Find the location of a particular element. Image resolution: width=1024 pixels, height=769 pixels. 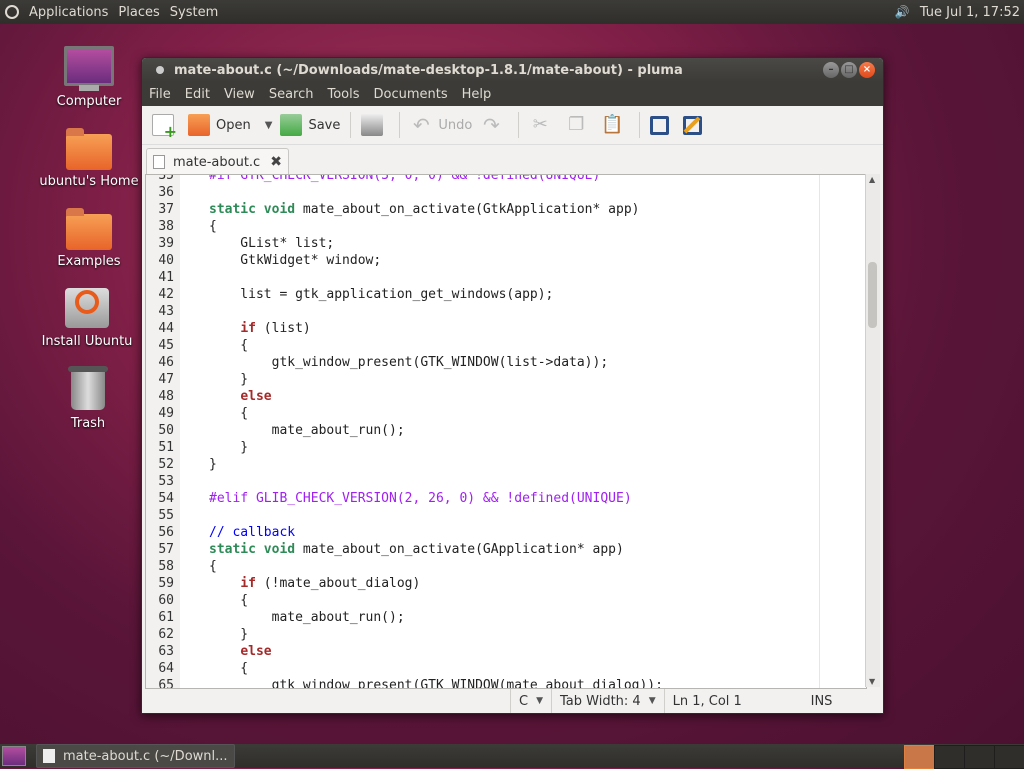

code-line: 63 else is located at coordinates (404, 651).